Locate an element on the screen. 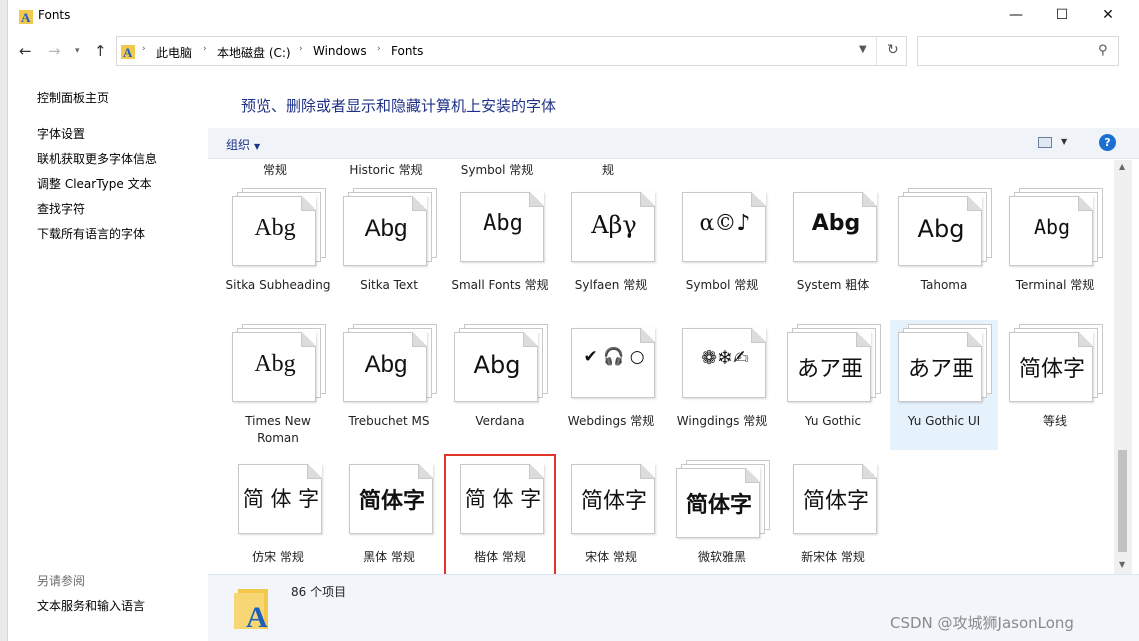 This screenshot has width=1139, height=641. font-item: Abg Sitka Subheading is located at coordinates (278, 249).